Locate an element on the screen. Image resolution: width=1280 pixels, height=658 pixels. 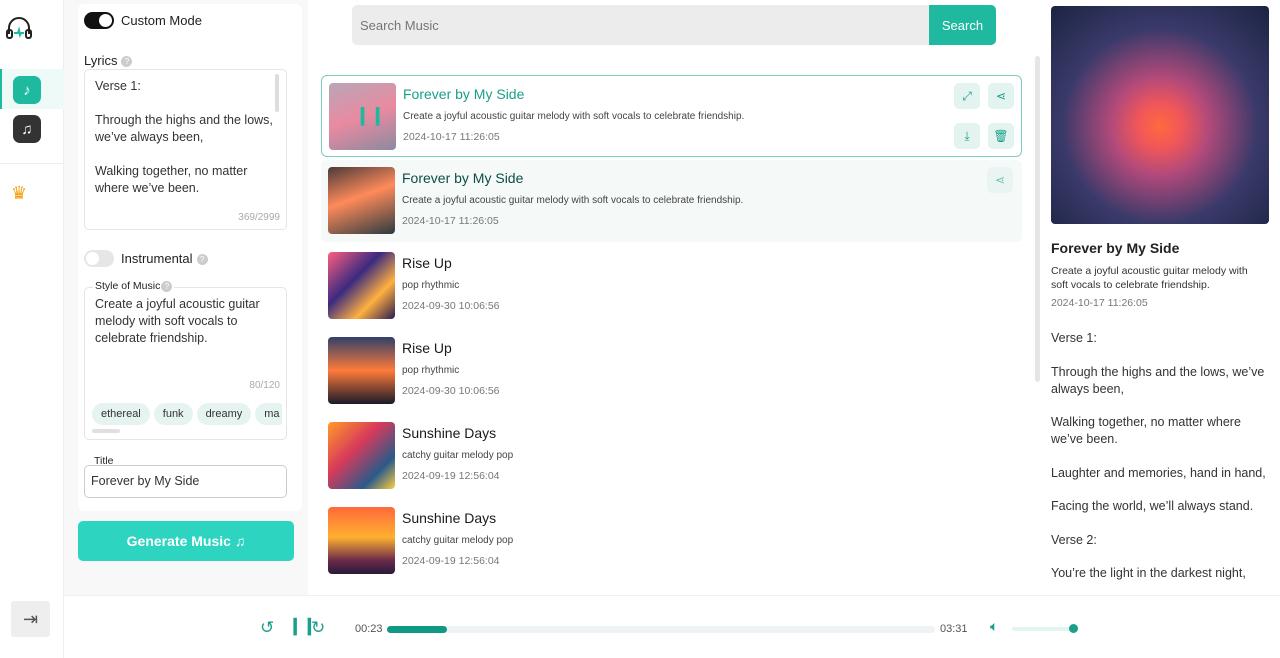
style-tags: ethereal funk dreamy ma is located at coordinates (187, 414).